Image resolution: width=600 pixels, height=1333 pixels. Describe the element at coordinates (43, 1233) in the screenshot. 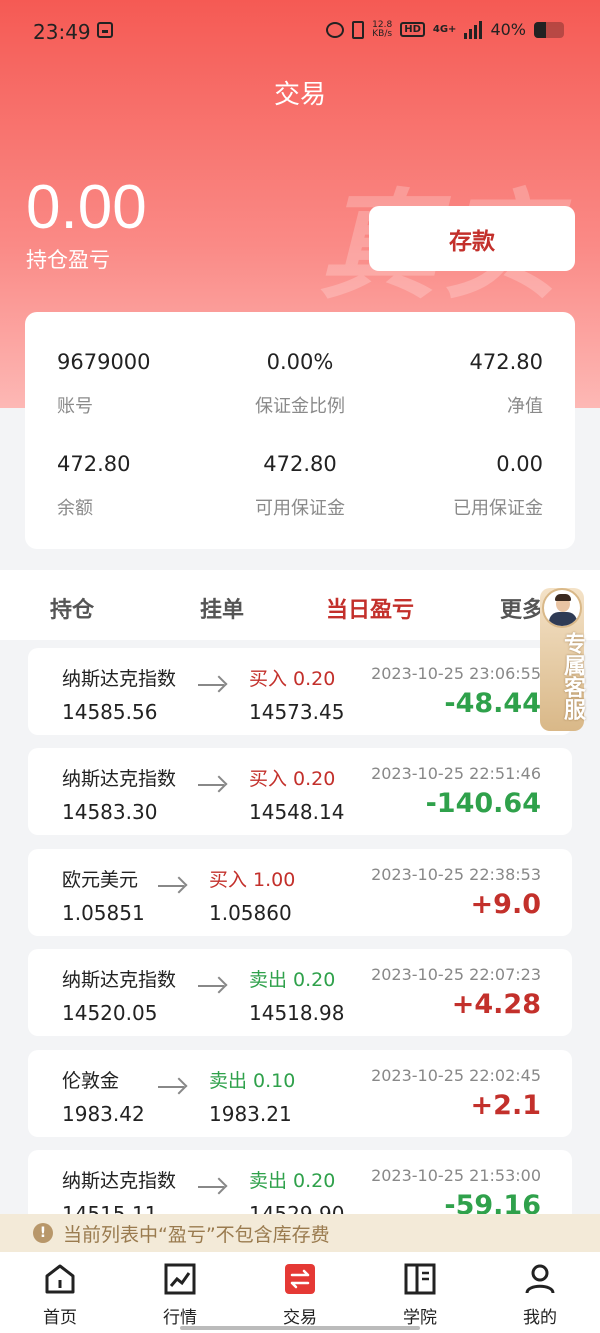

I see `info-icon: !` at that location.